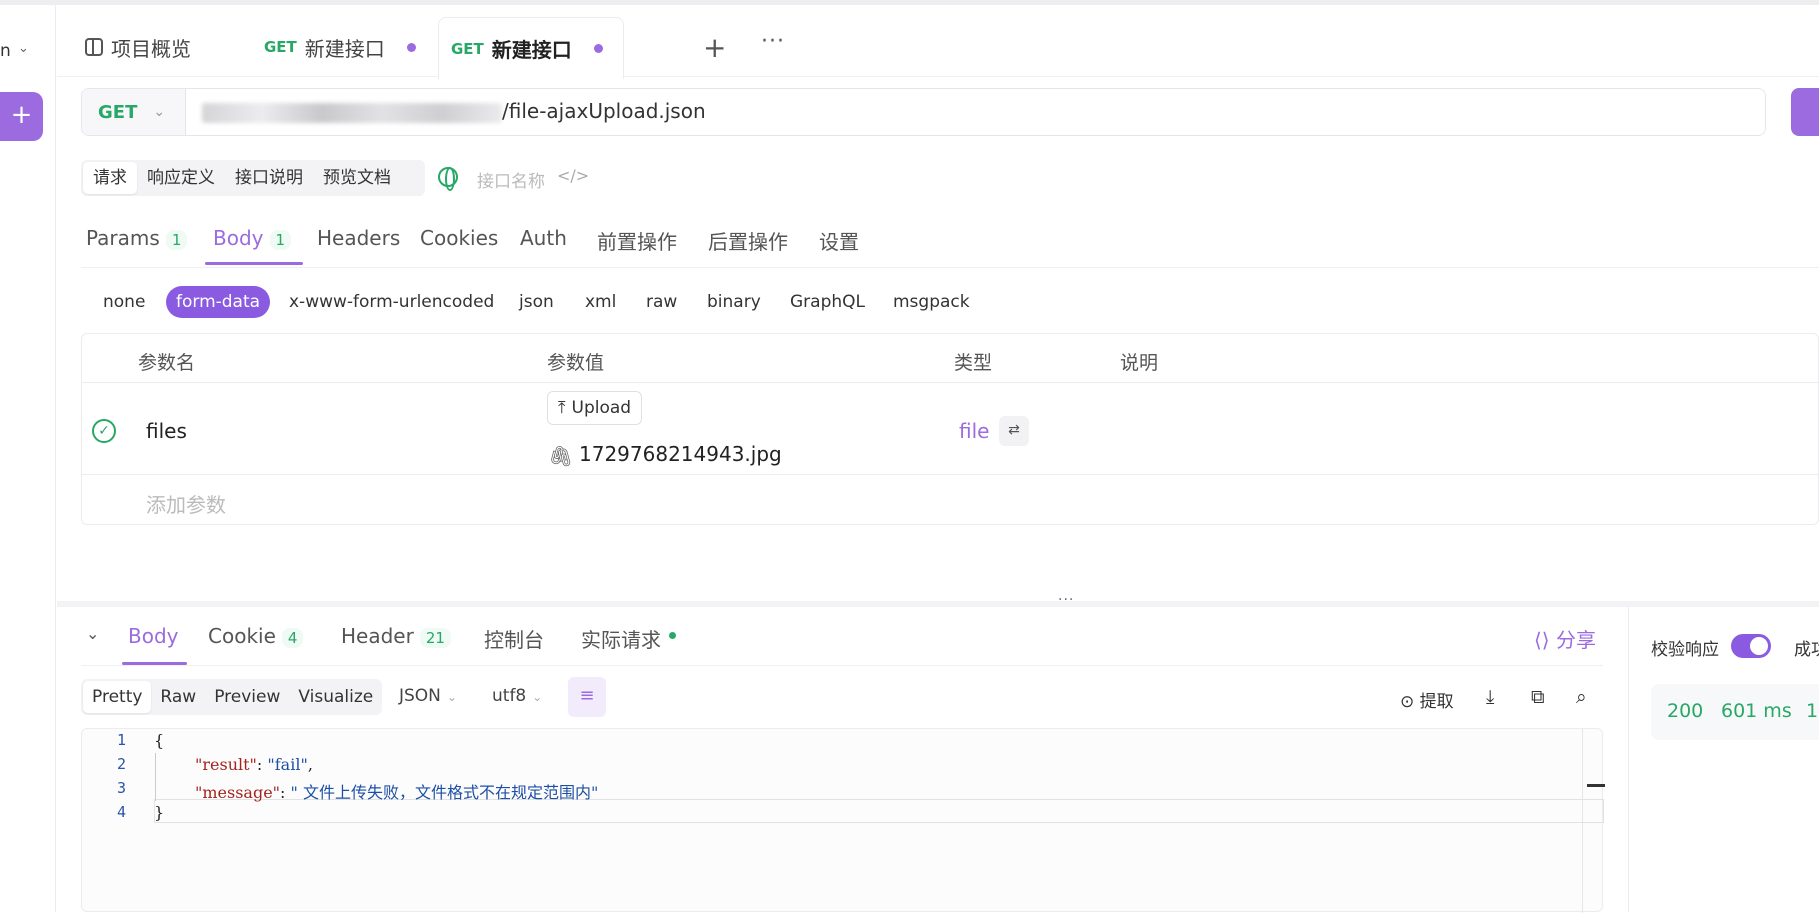 The image size is (1819, 913). I want to click on code-line: "message": " 文件上传失败，文件格式不在规定范围内", so click(397, 792).